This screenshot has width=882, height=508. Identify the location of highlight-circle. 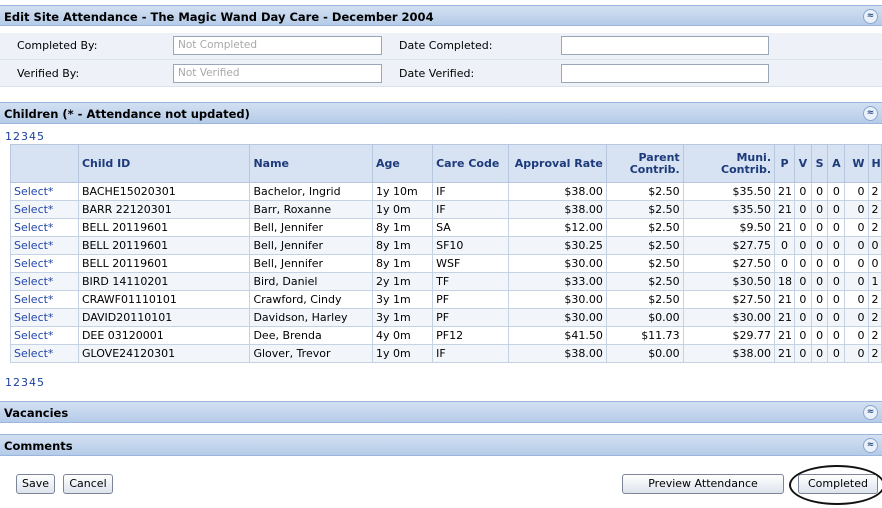
(835, 485).